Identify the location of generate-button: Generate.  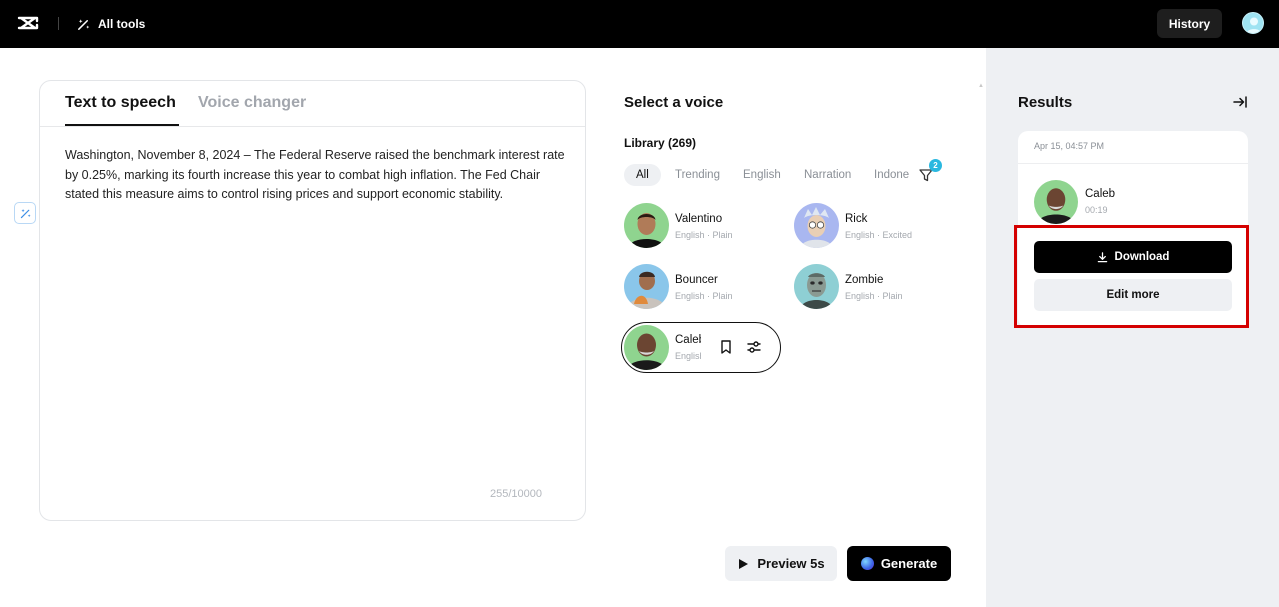
(899, 563).